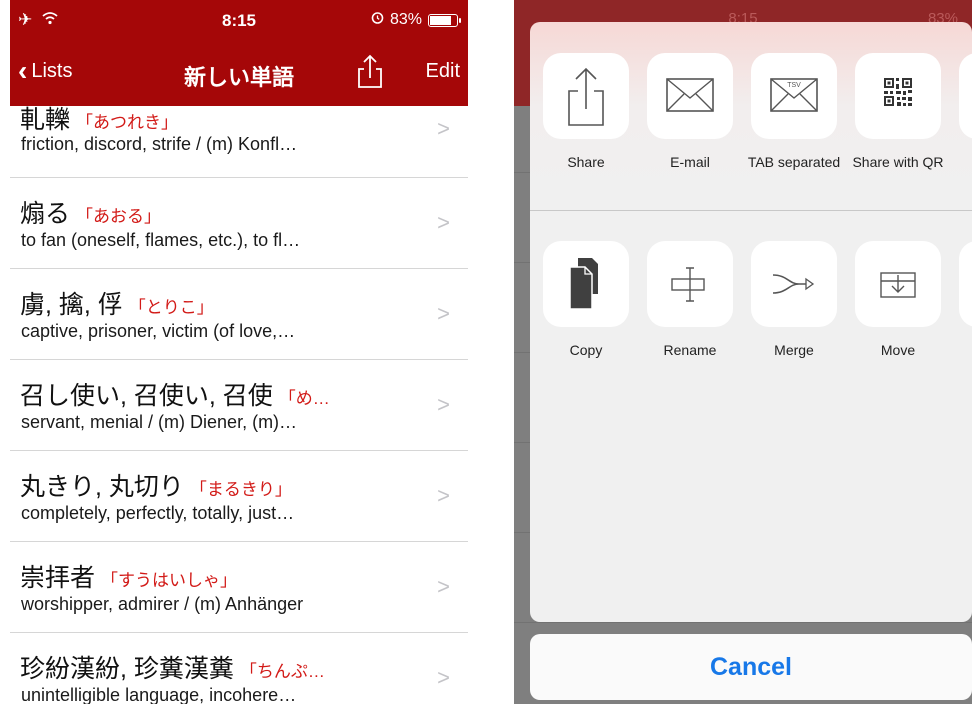 The height and width of the screenshot is (704, 972). I want to click on entry-reading: 「あおる」, so click(119, 216).